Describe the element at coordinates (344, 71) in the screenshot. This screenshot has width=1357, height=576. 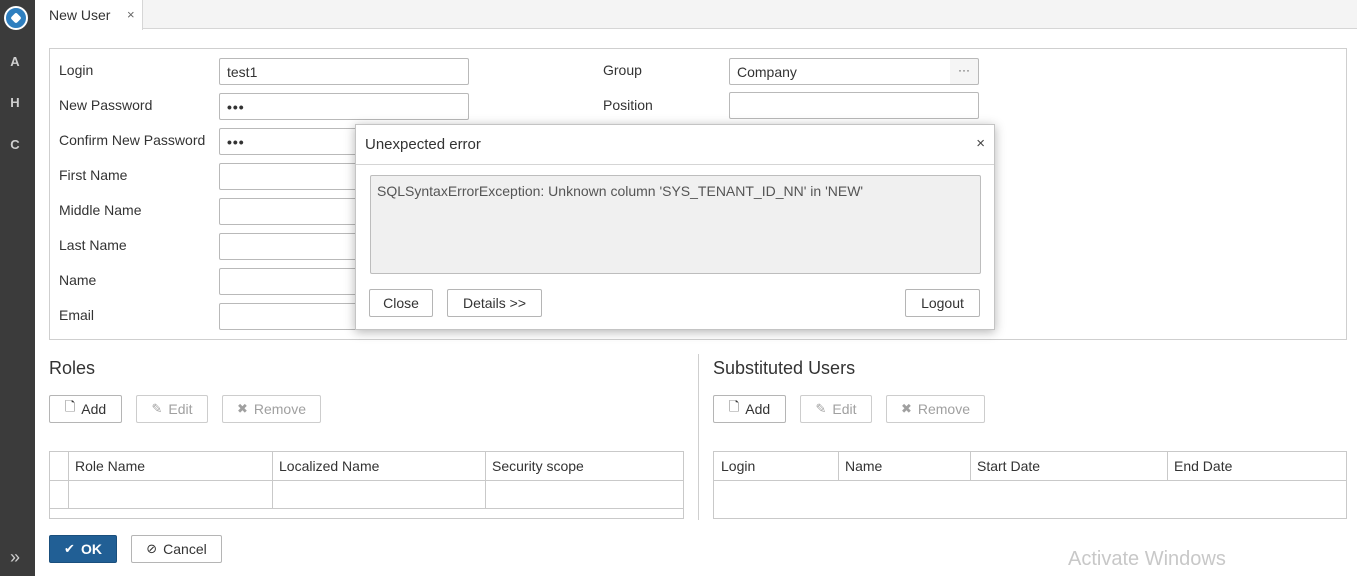
I see `login-field: test1` at that location.